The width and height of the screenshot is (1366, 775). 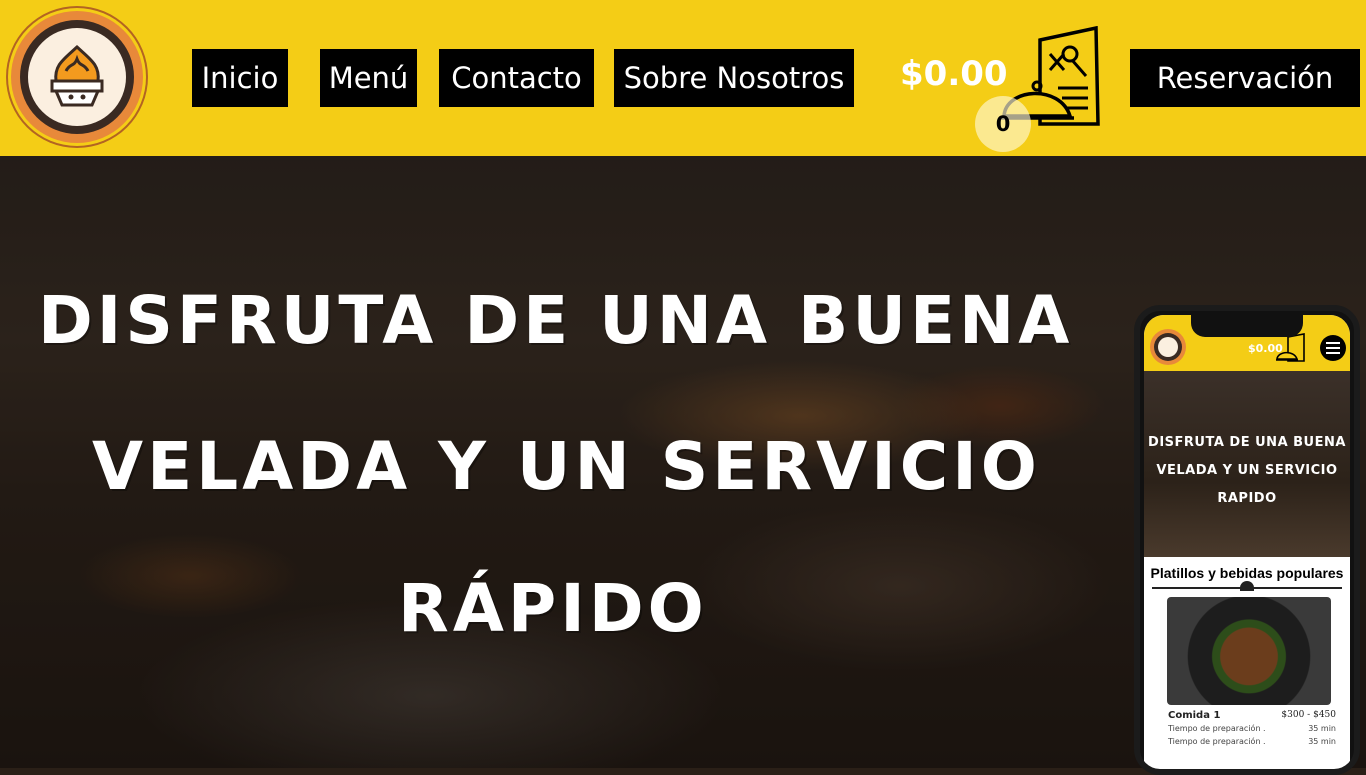 I want to click on dish-image, so click(x=1249, y=651).